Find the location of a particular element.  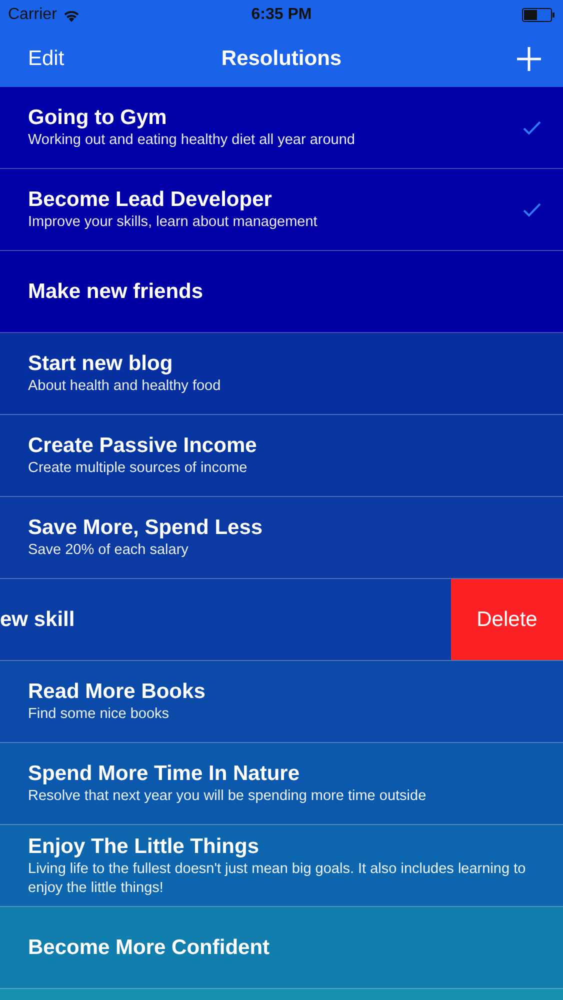

row-title: Create Passive Income is located at coordinates (143, 446).